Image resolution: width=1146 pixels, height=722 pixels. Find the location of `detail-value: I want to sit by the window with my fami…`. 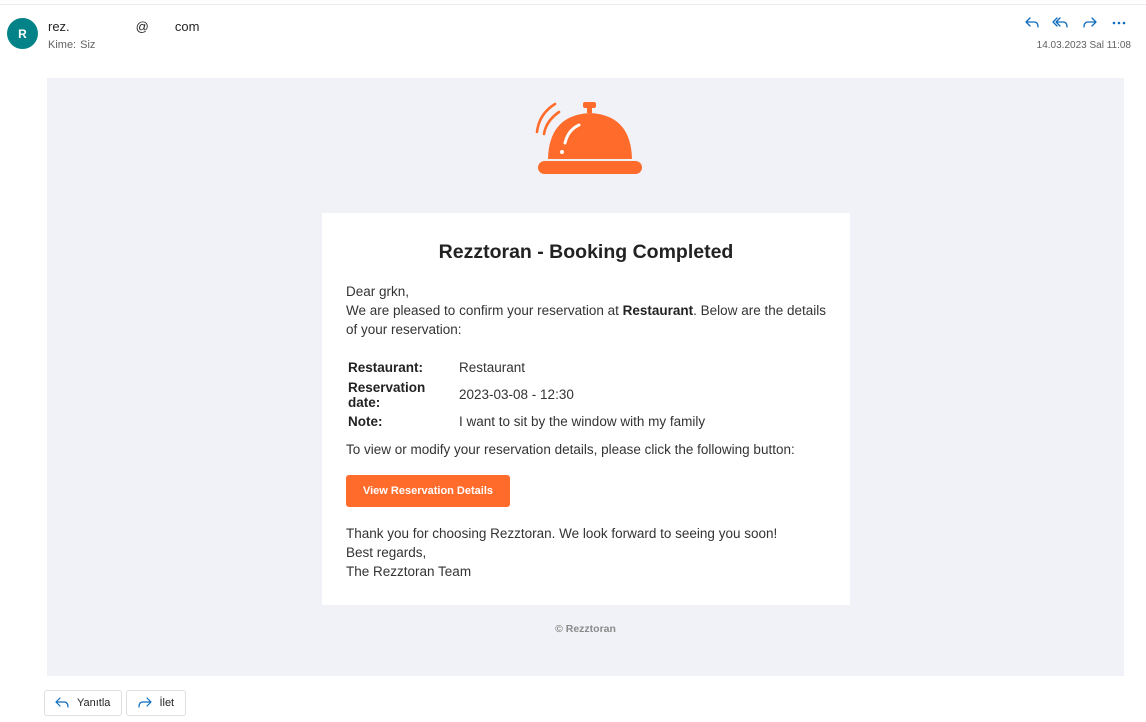

detail-value: I want to sit by the window with my fami… is located at coordinates (582, 422).